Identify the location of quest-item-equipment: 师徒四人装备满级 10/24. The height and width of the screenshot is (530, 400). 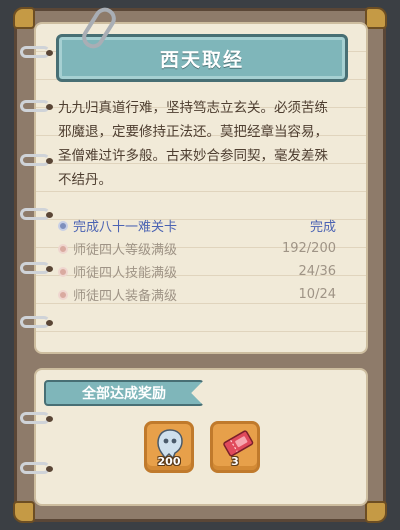
(197, 294).